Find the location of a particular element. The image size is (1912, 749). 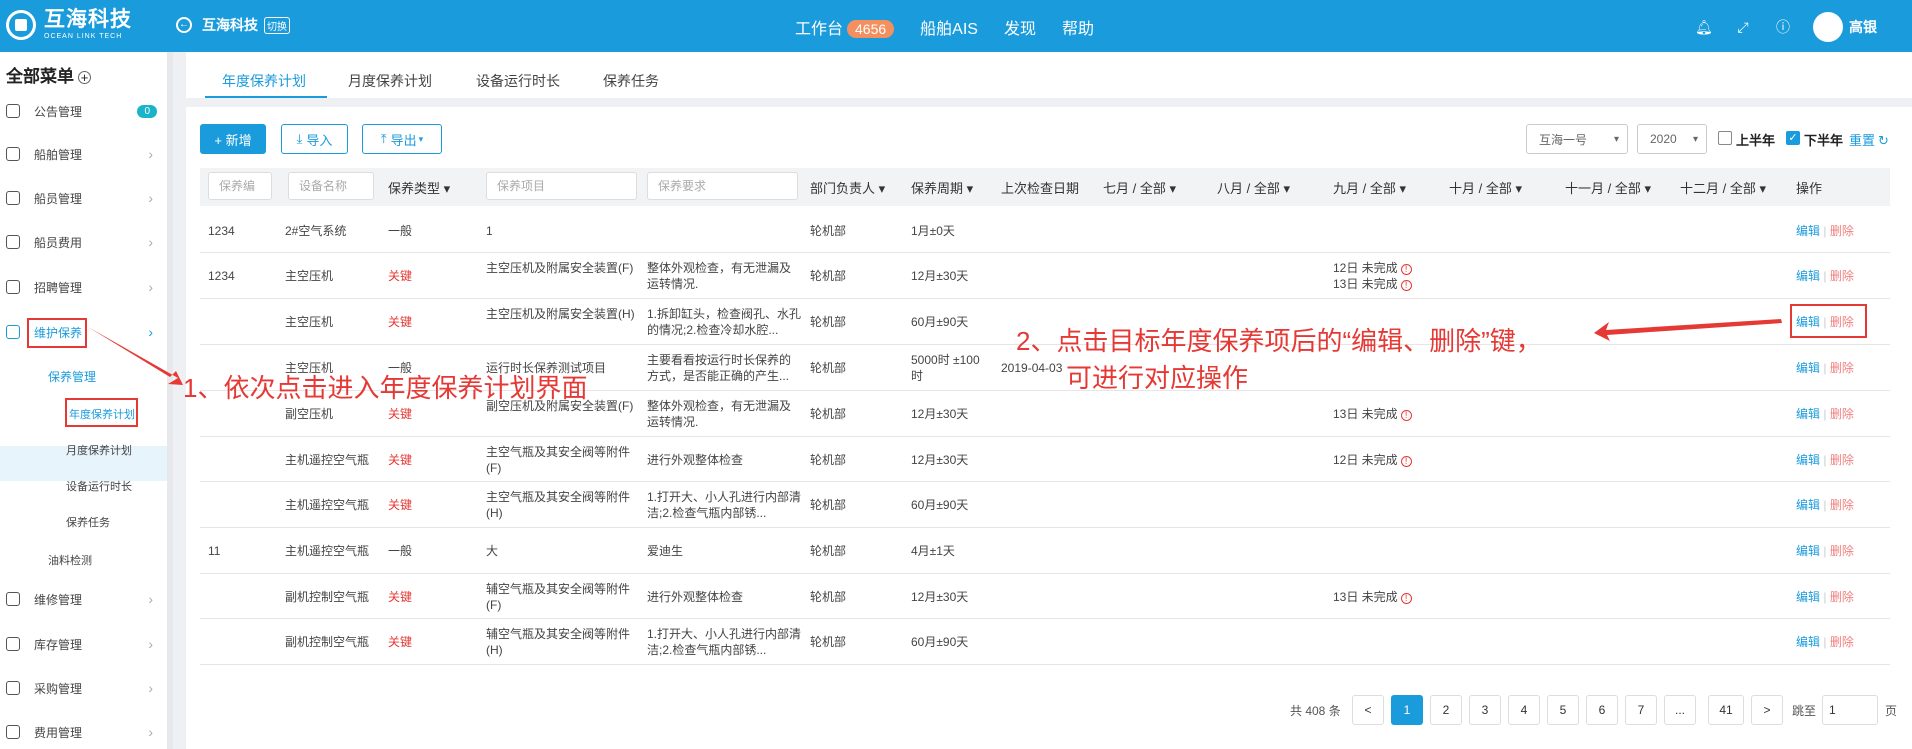

nav-discover: 发现 is located at coordinates (1020, 27).